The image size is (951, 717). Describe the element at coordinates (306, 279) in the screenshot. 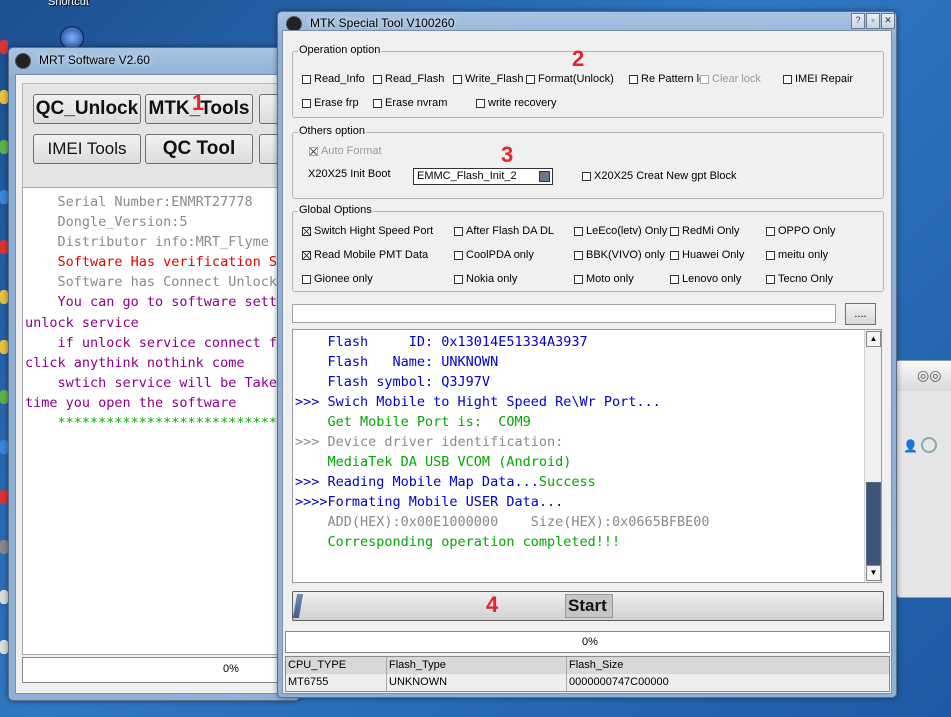

I see `gionee-box` at that location.